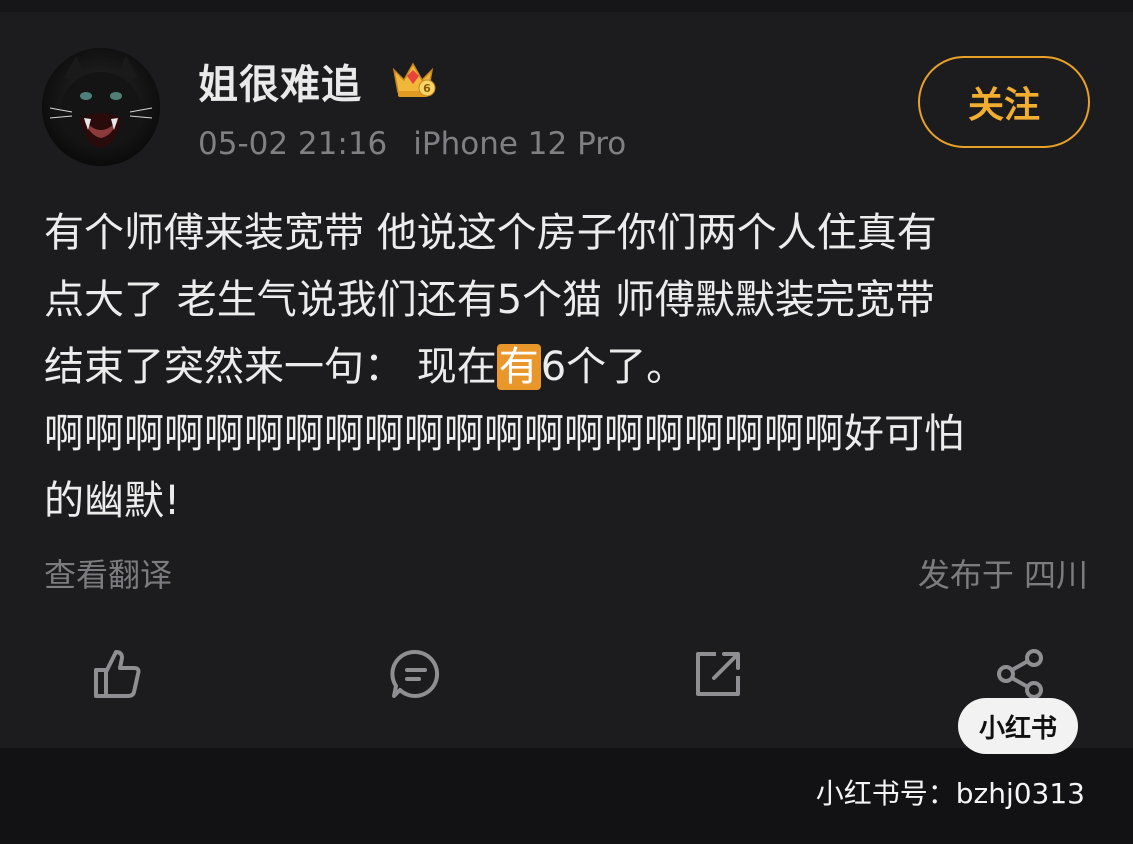 This screenshot has height=844, width=1133. I want to click on repost-arrow-icon, so click(718, 674).